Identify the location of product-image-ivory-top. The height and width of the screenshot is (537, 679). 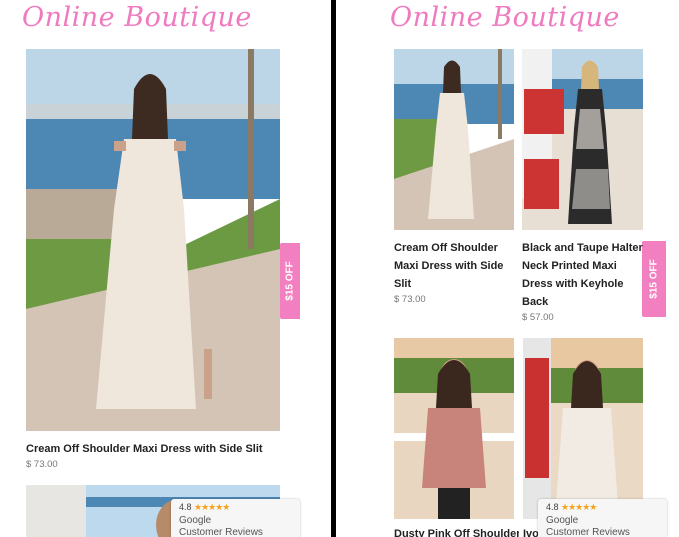
(583, 428).